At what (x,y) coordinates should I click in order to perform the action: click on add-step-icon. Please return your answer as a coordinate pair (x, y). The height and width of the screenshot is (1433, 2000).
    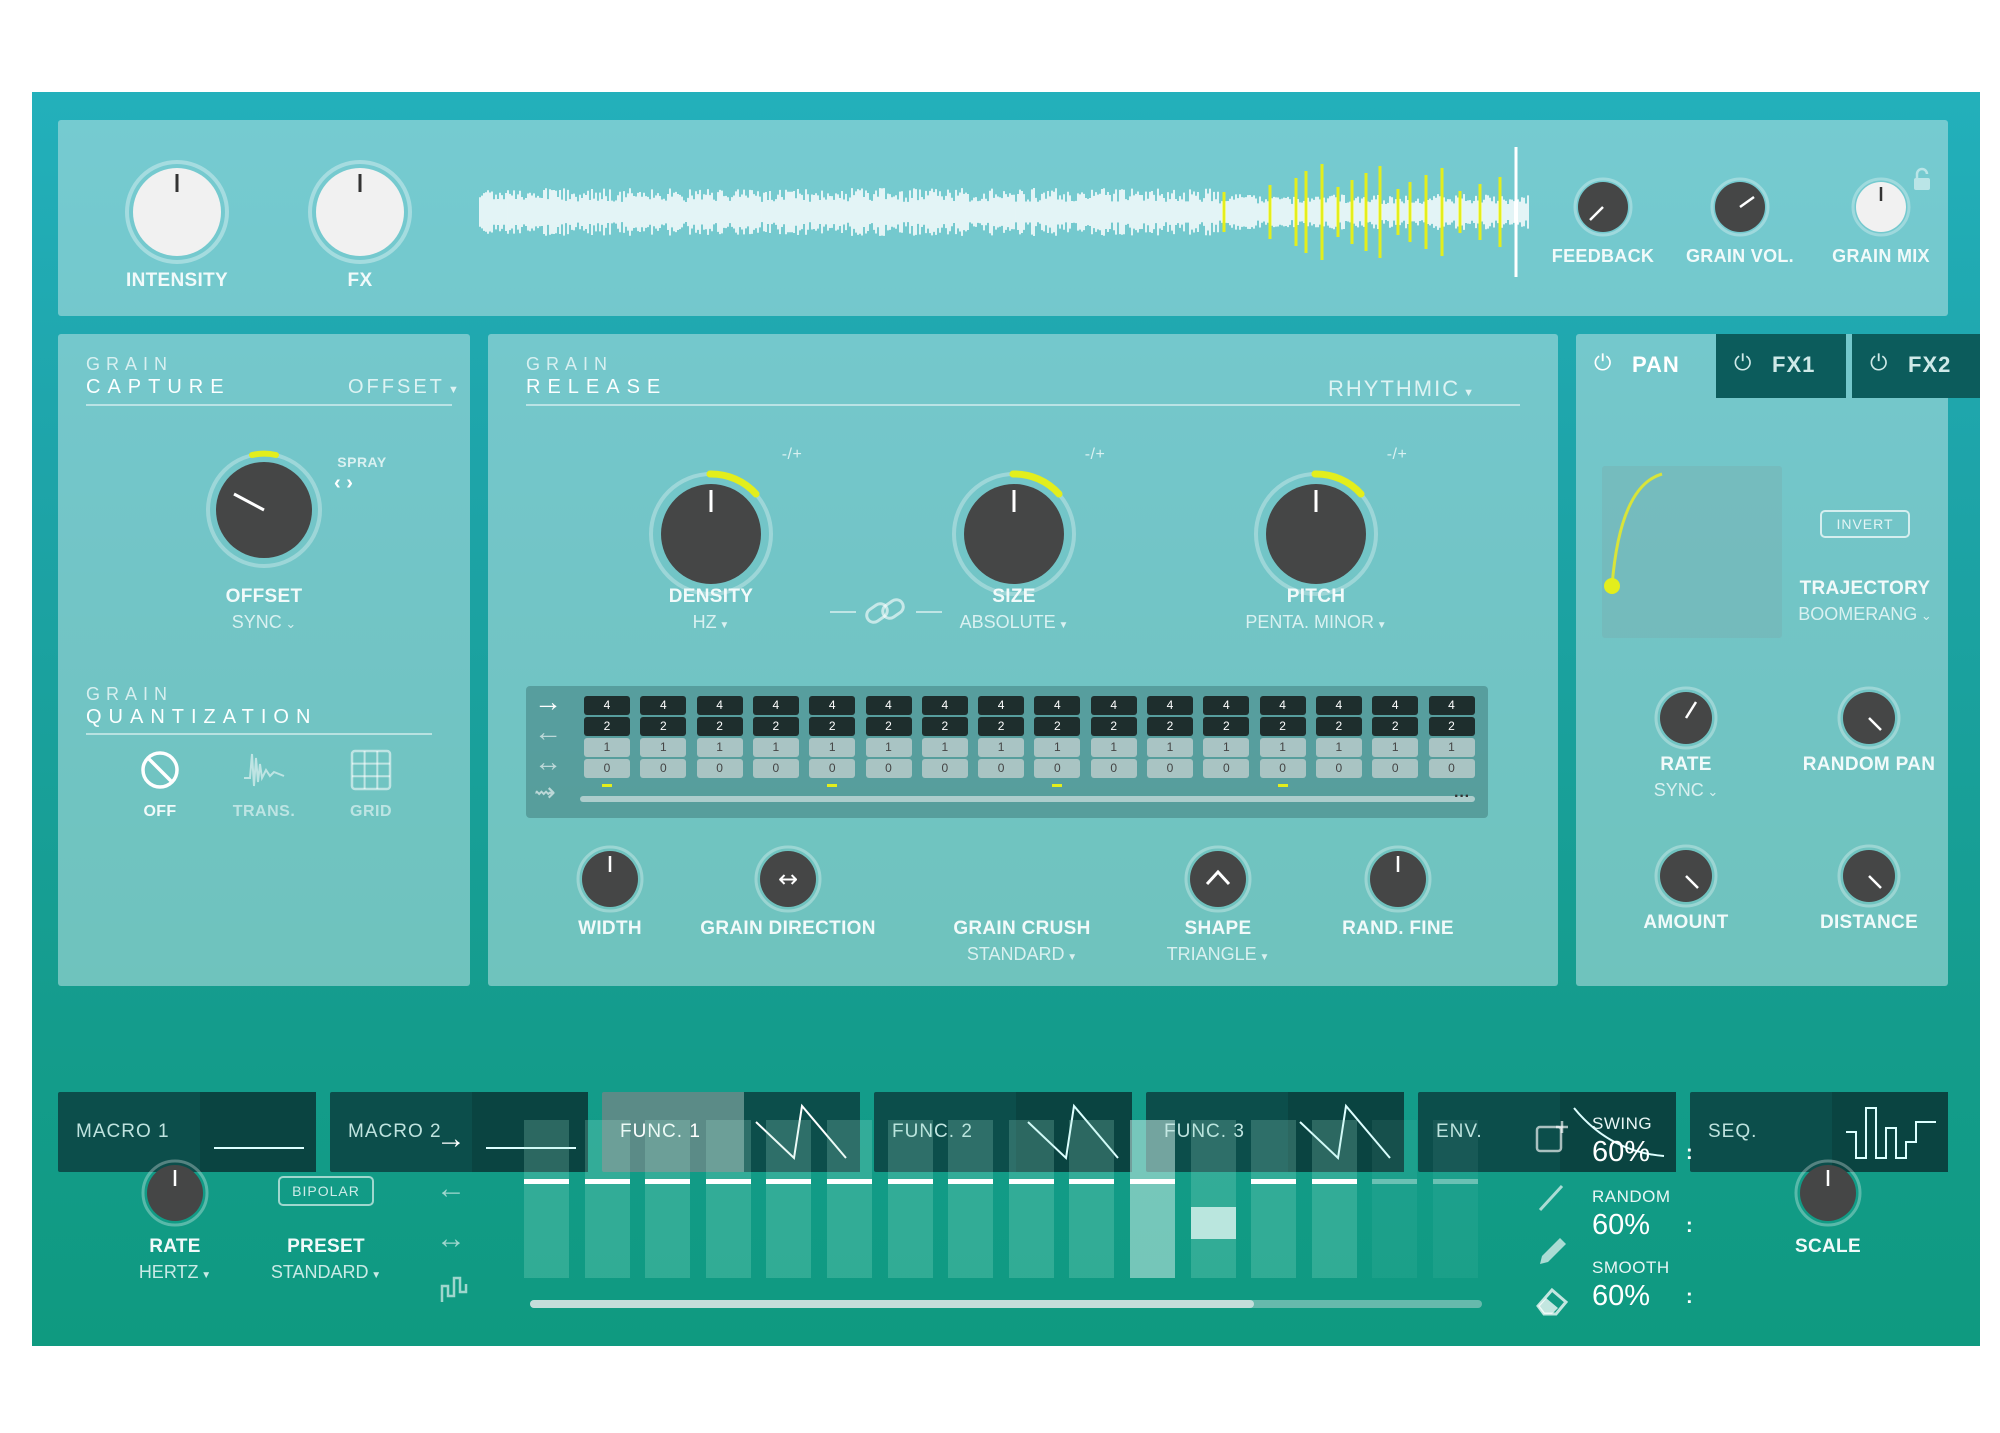
    Looking at the image, I should click on (1552, 1138).